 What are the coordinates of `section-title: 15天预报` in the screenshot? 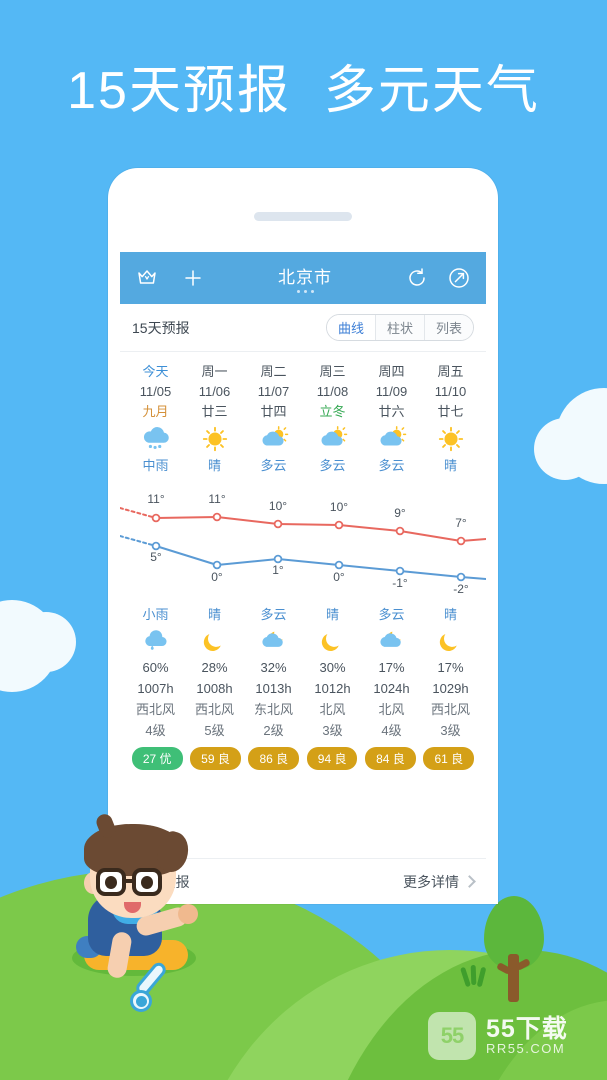 It's located at (161, 327).